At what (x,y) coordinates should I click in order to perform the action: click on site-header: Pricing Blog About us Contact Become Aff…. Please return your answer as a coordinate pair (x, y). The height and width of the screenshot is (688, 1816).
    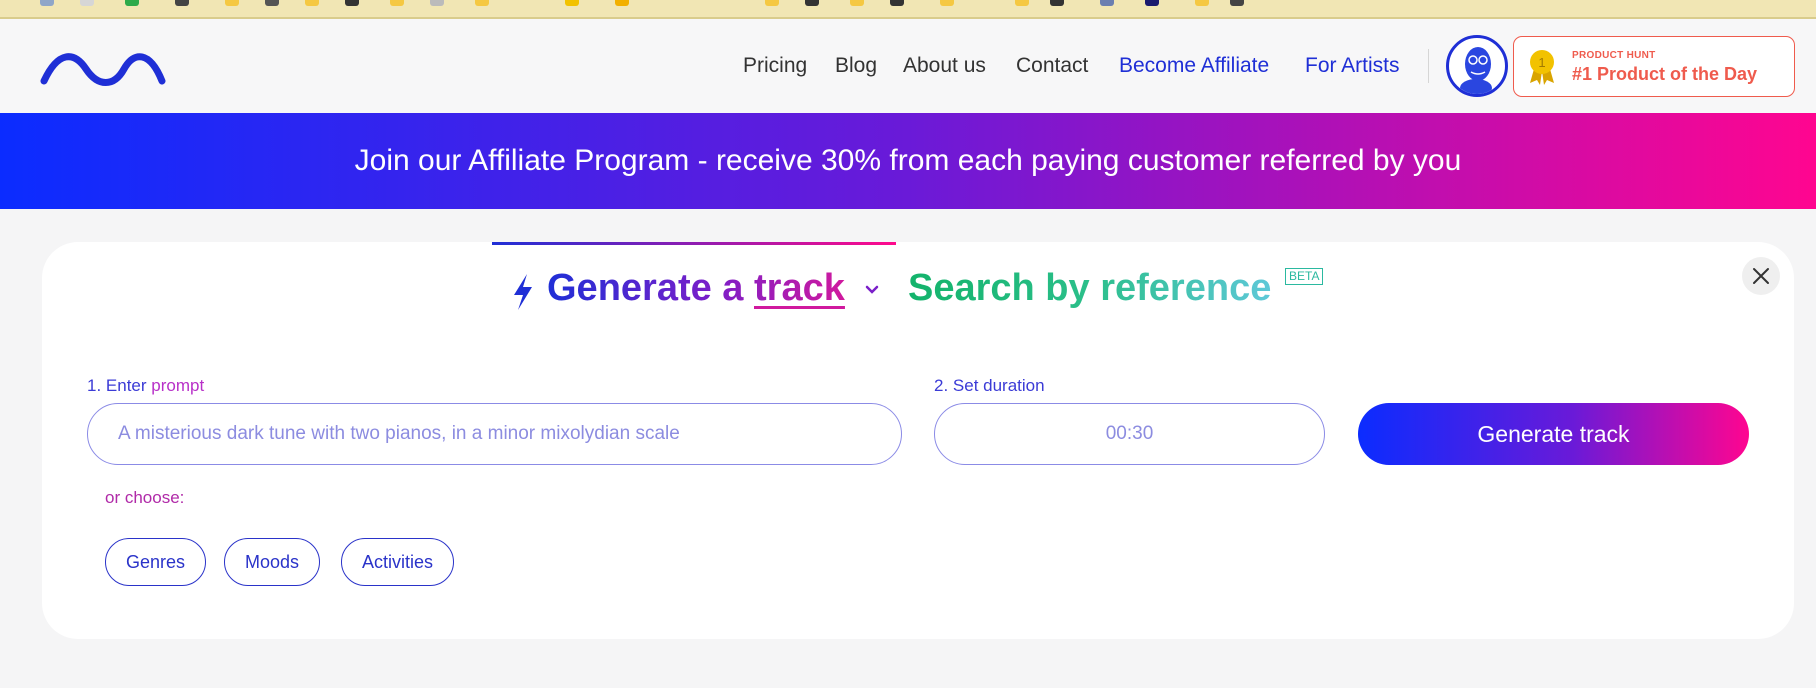
    Looking at the image, I should click on (908, 66).